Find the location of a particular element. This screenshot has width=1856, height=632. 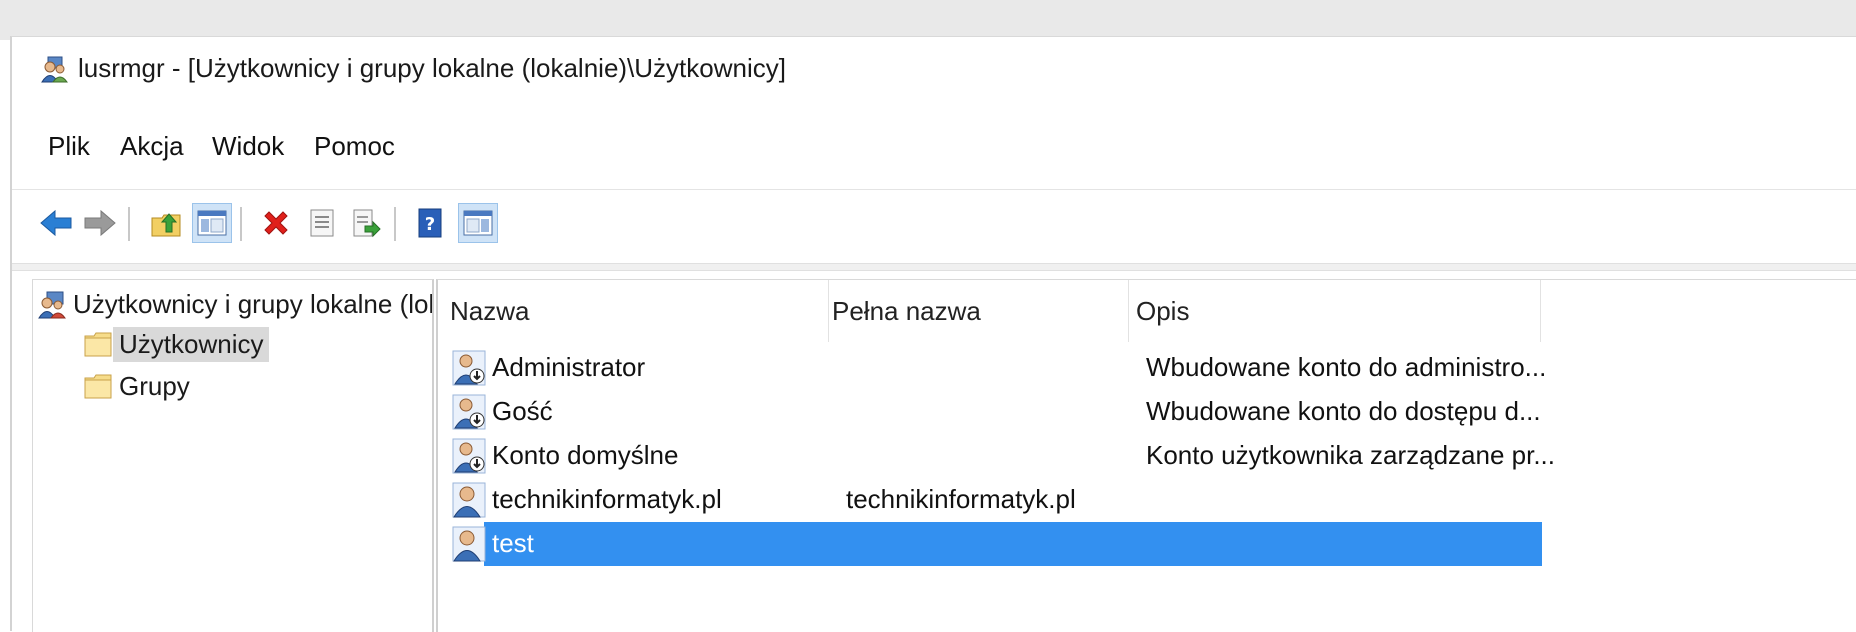

export-list-icon is located at coordinates (367, 223).